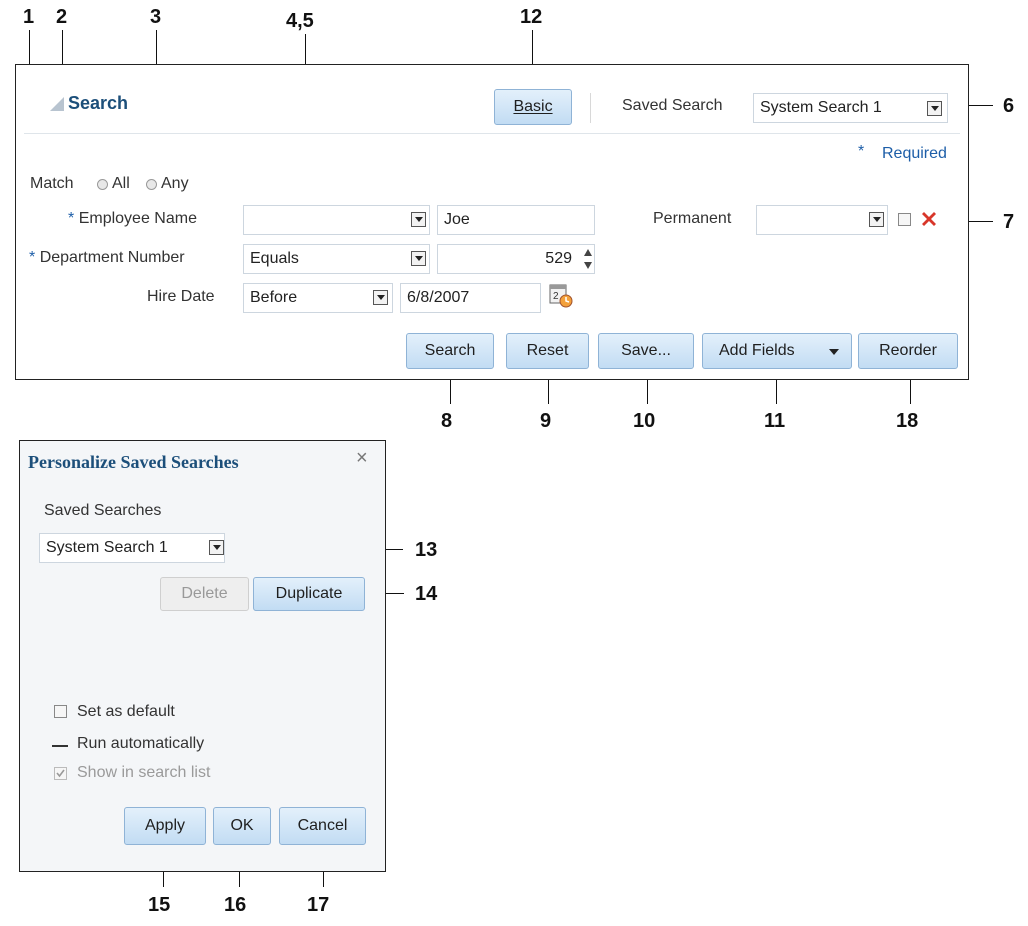  What do you see at coordinates (141, 743) in the screenshot?
I see `run-automatically-label: Run automatically` at bounding box center [141, 743].